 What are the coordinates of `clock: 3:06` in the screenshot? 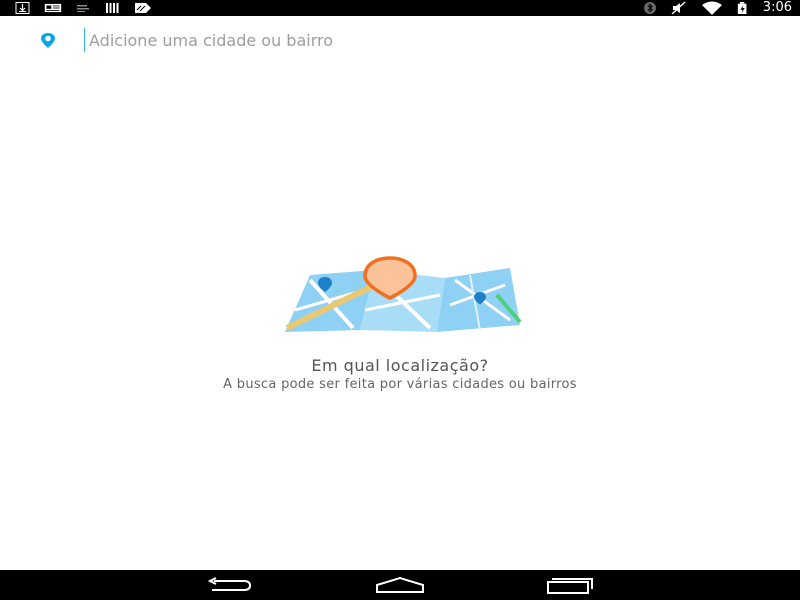 It's located at (777, 7).